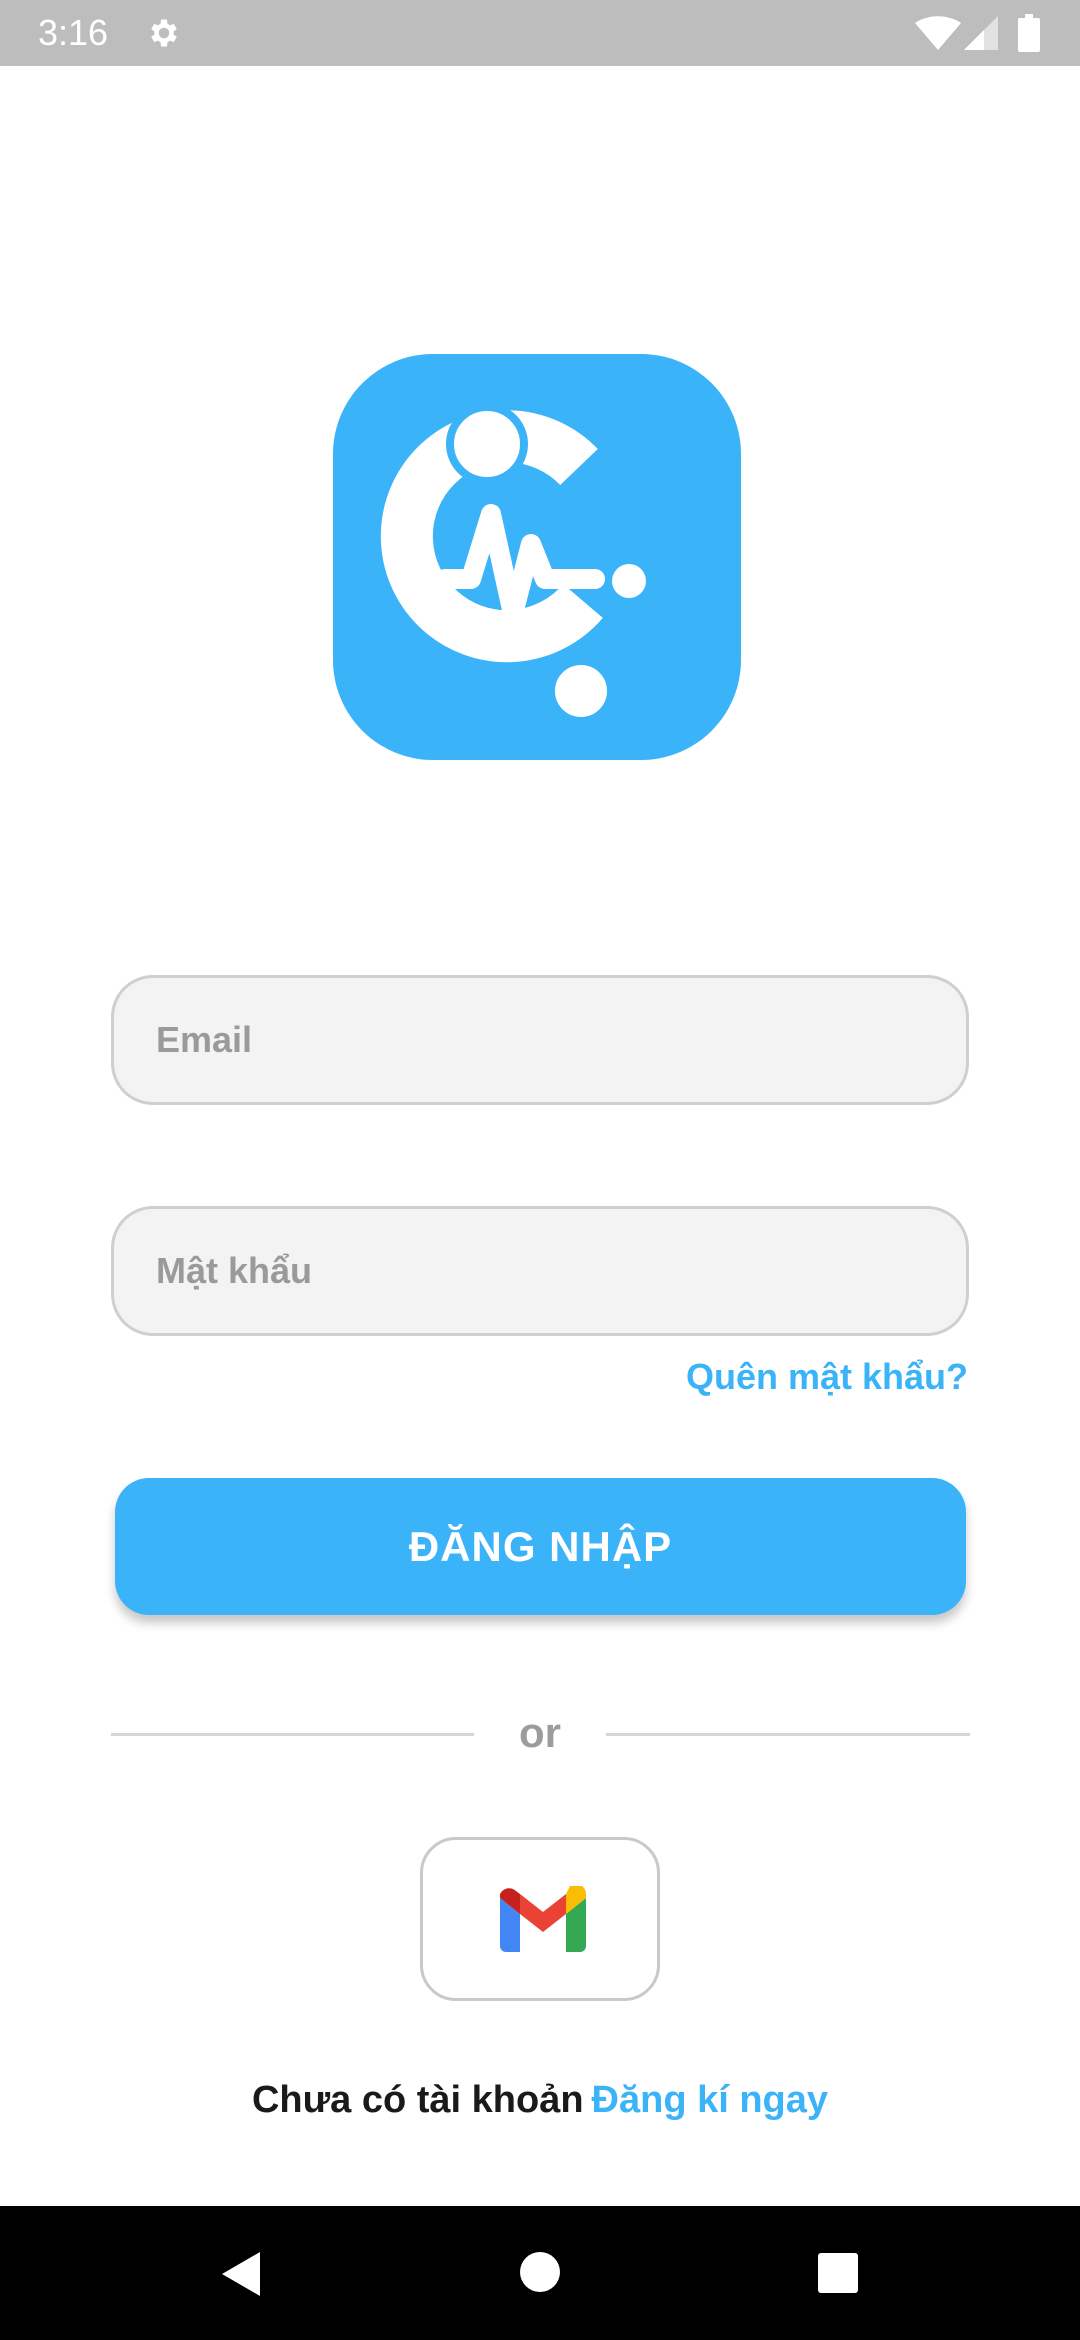 This screenshot has width=1080, height=2340. Describe the element at coordinates (292, 1734) in the screenshot. I see `divider-line-left` at that location.